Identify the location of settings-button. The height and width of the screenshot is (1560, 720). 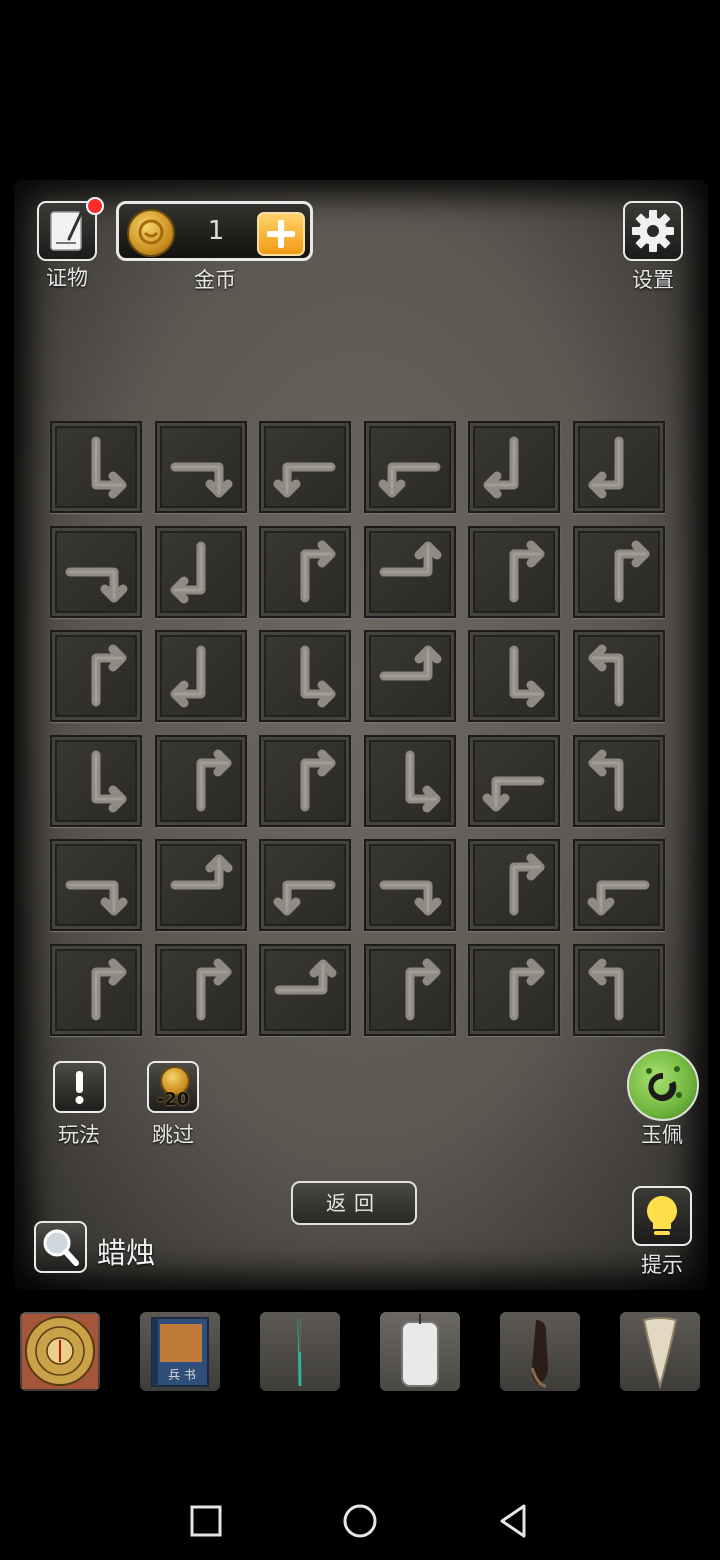
(653, 231).